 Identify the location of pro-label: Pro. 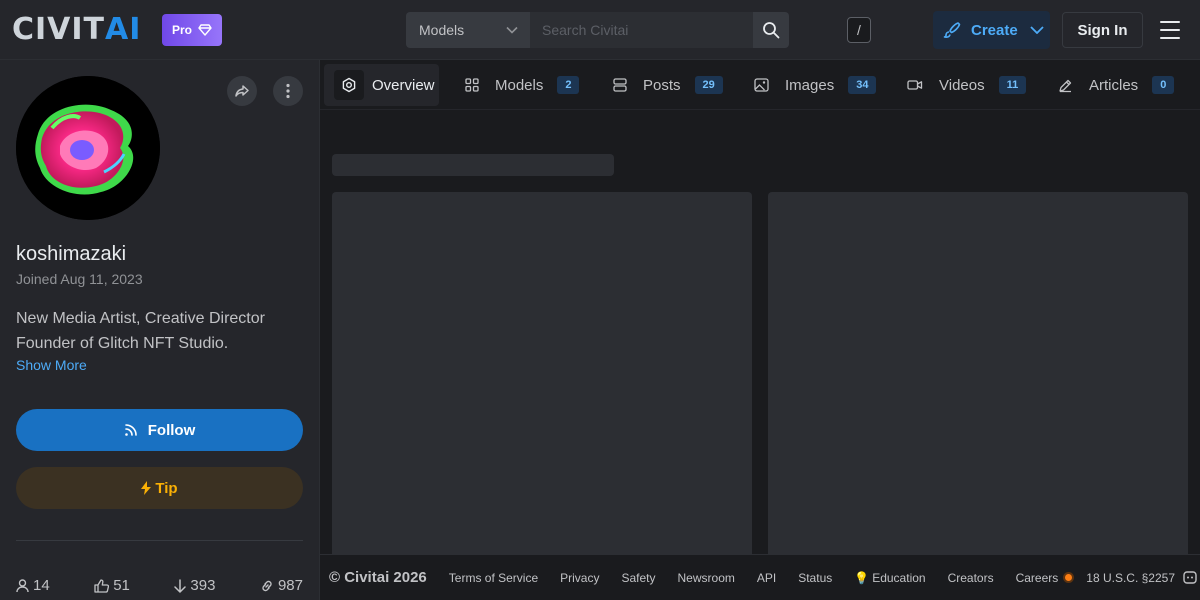
(181, 30).